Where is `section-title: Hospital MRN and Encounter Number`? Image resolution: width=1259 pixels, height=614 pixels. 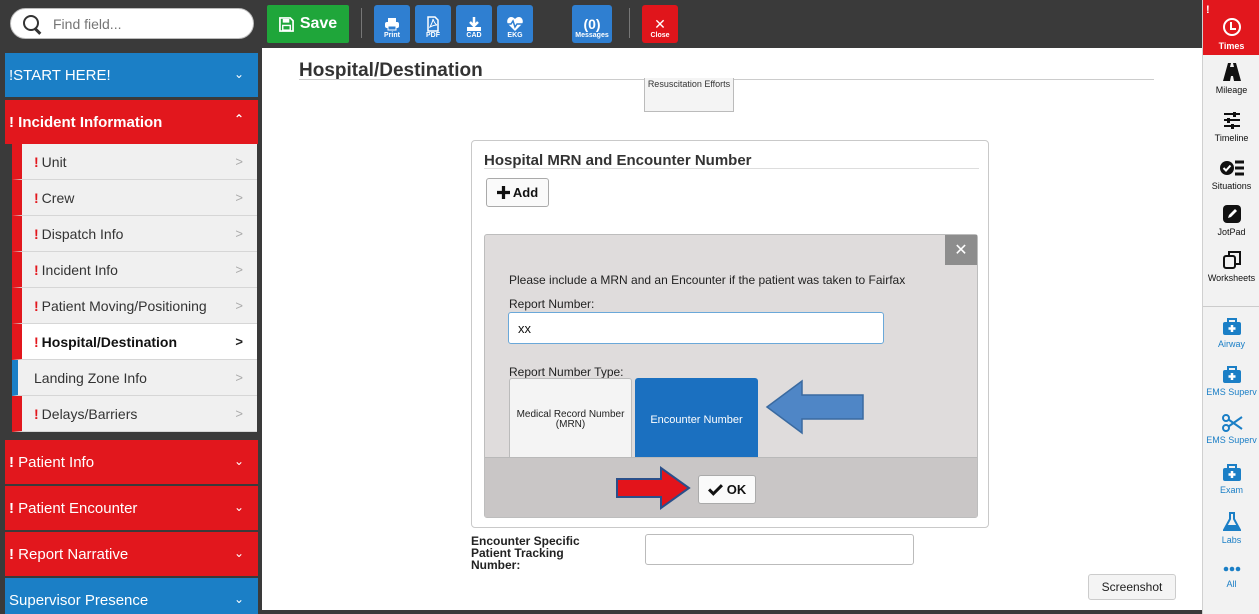
section-title: Hospital MRN and Encounter Number is located at coordinates (618, 160).